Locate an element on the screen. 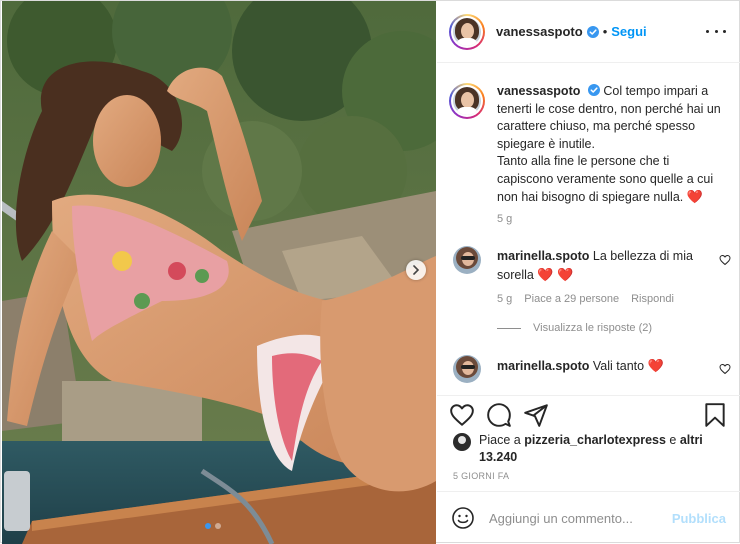 This screenshot has width=740, height=544. caption-author-avatar is located at coordinates (467, 101).